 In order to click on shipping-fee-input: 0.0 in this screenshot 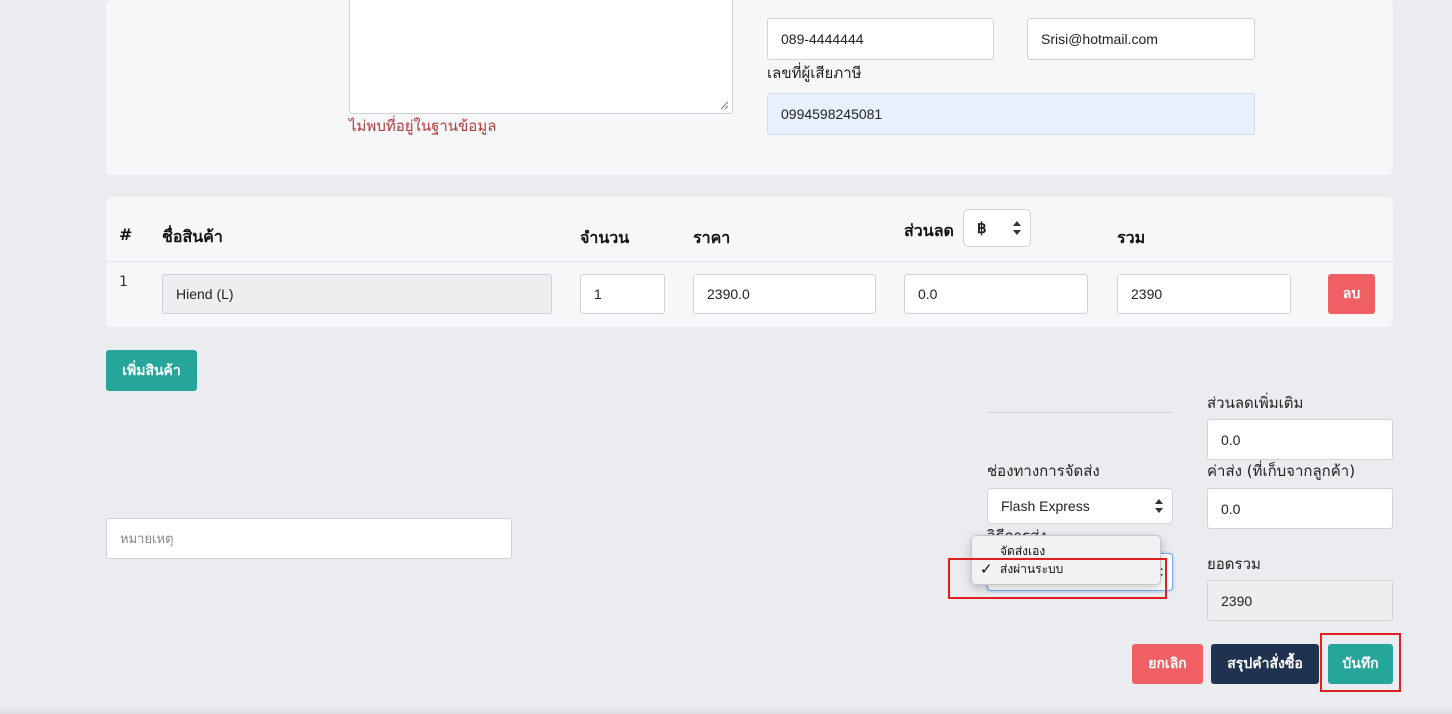, I will do `click(1300, 508)`.